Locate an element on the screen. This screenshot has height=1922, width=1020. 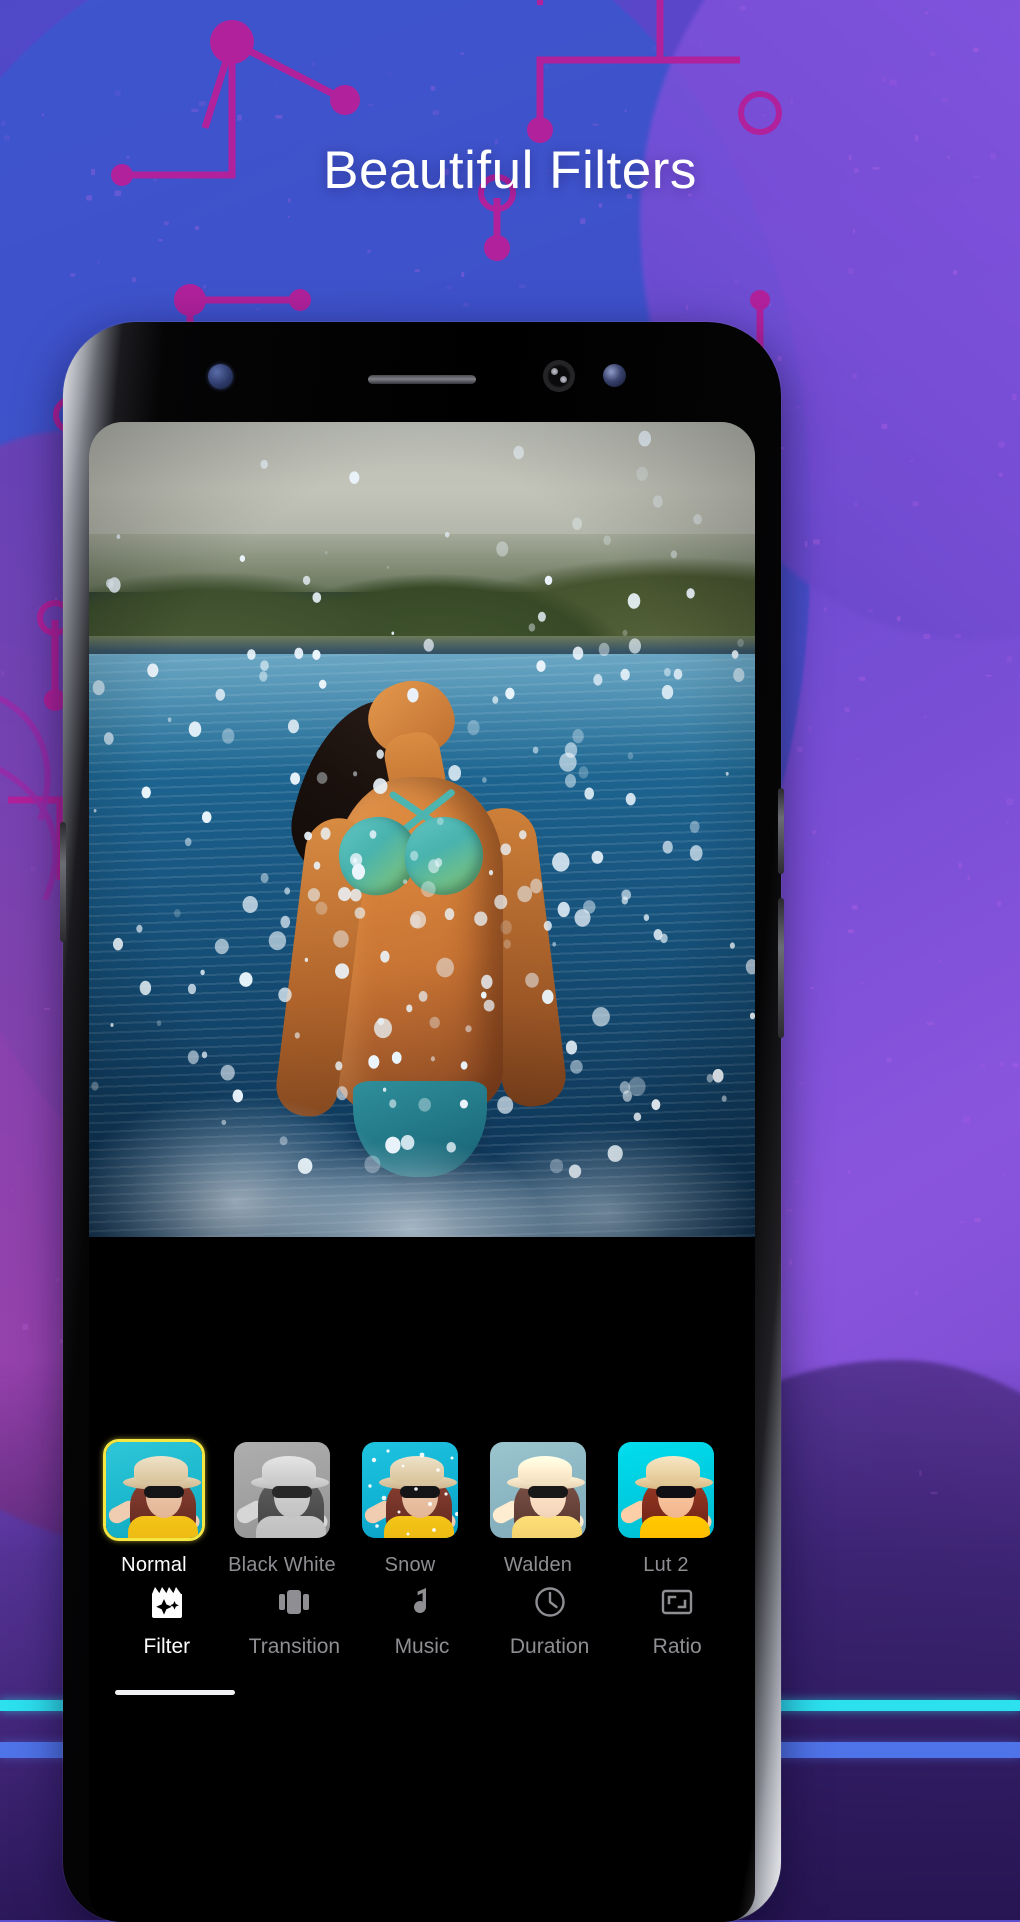
toolbar-label: Music is located at coordinates (422, 1647).